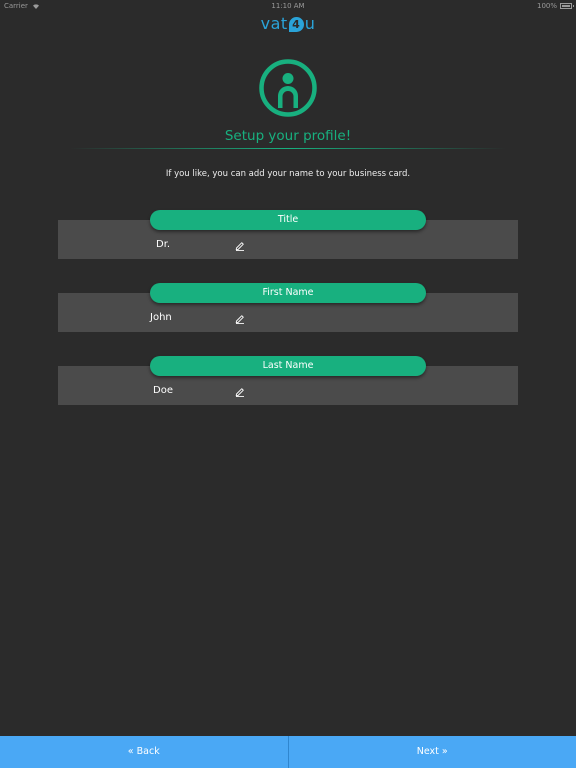 The image size is (576, 768). I want to click on title-divider, so click(288, 148).